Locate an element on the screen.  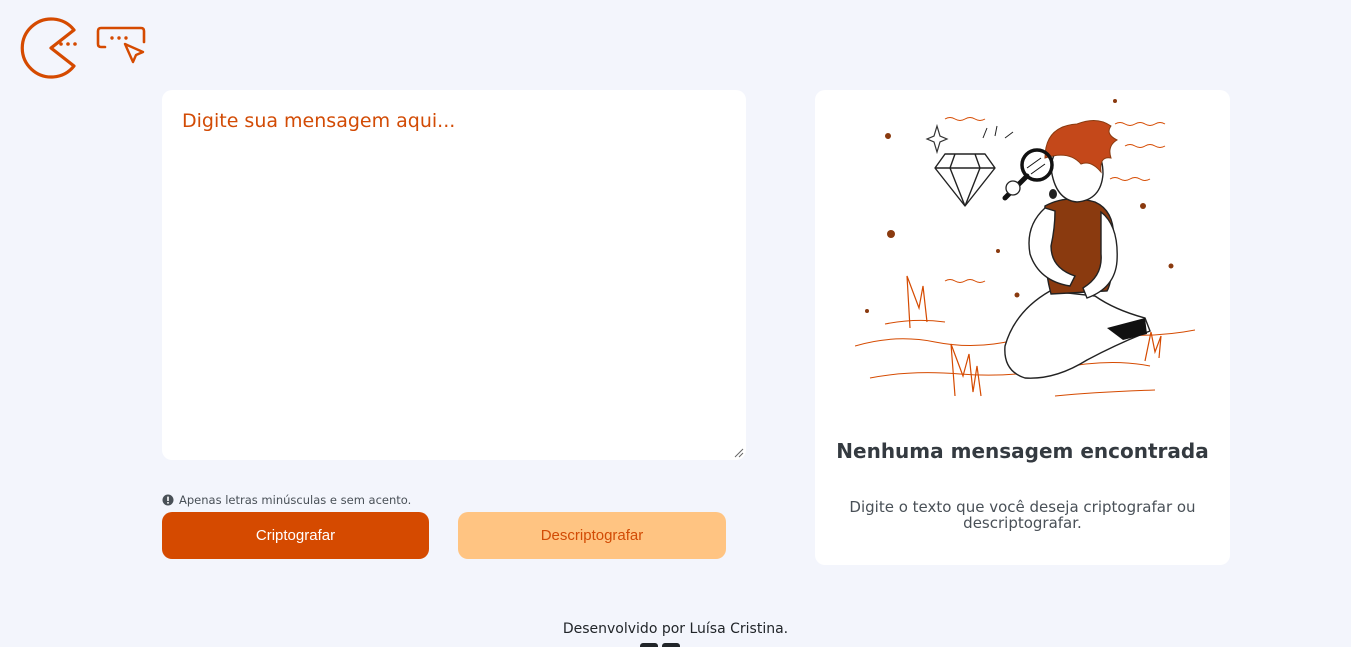
info-icon is located at coordinates (168, 500).